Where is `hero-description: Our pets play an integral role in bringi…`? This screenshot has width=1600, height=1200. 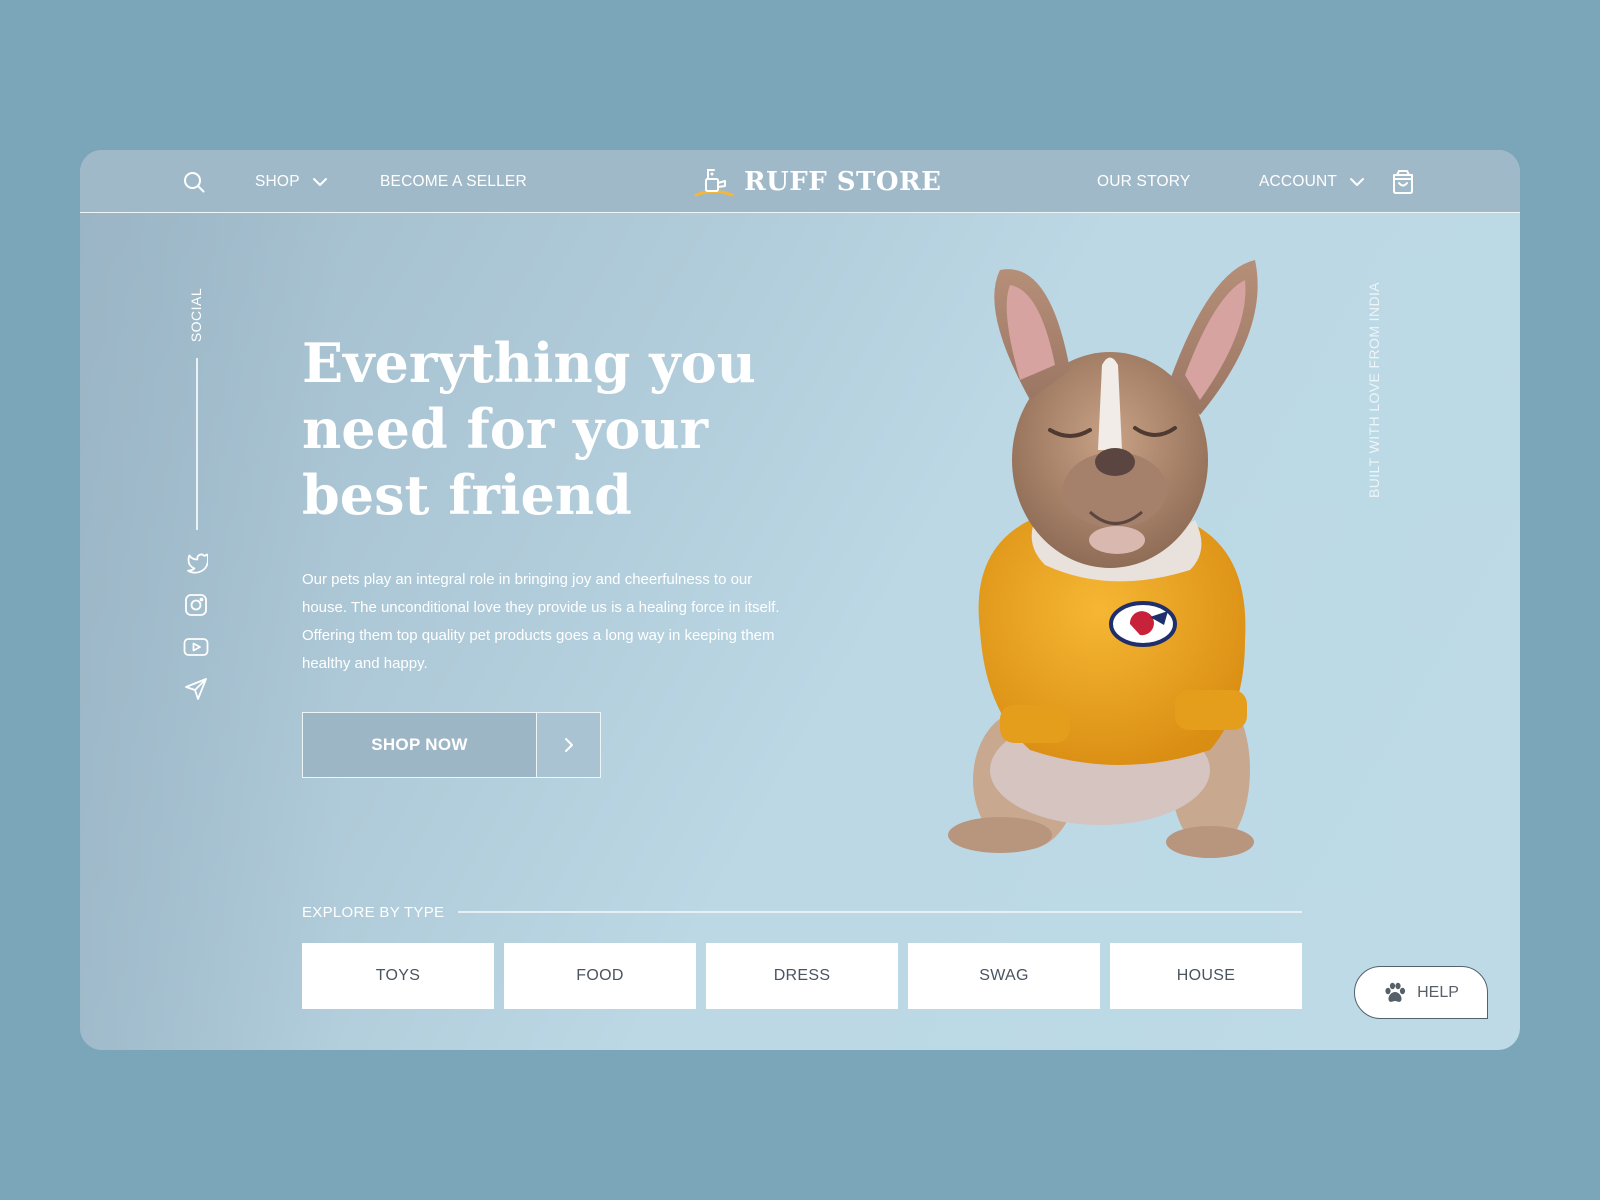 hero-description: Our pets play an integral role in bringi… is located at coordinates (541, 621).